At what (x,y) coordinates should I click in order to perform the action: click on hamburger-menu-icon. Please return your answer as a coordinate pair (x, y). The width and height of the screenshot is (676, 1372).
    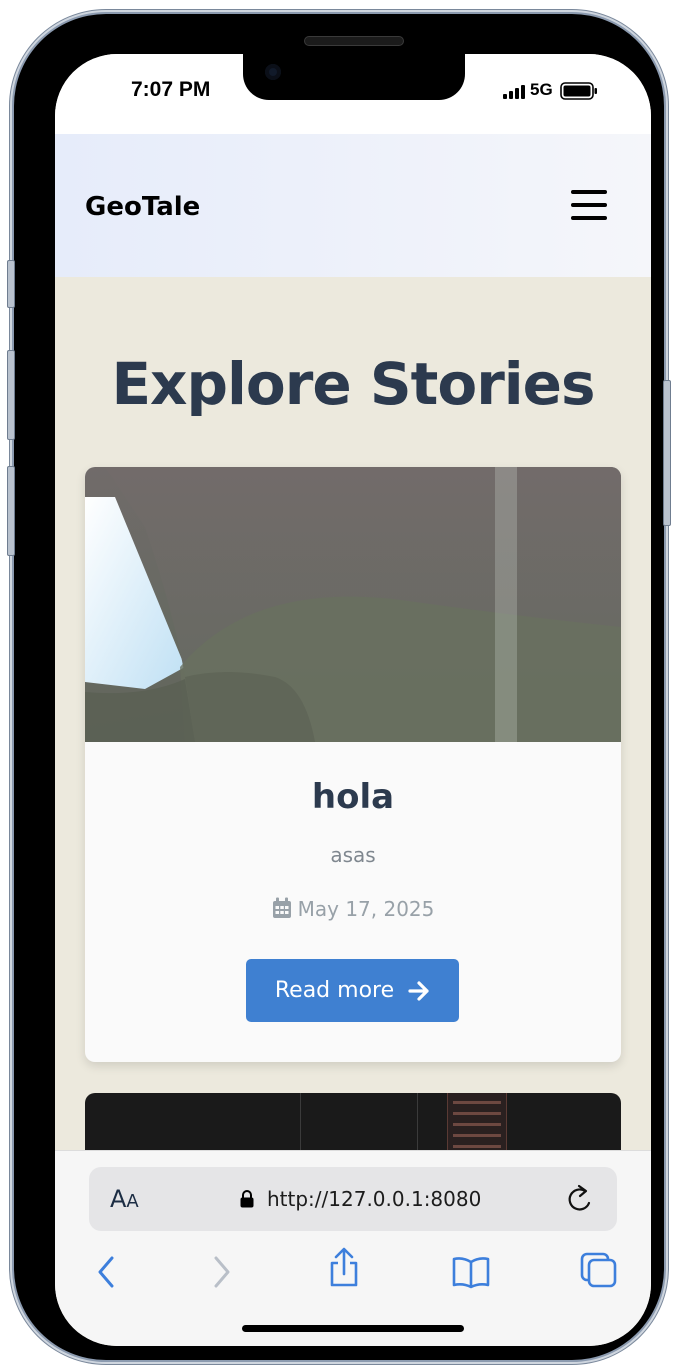
    Looking at the image, I should click on (589, 208).